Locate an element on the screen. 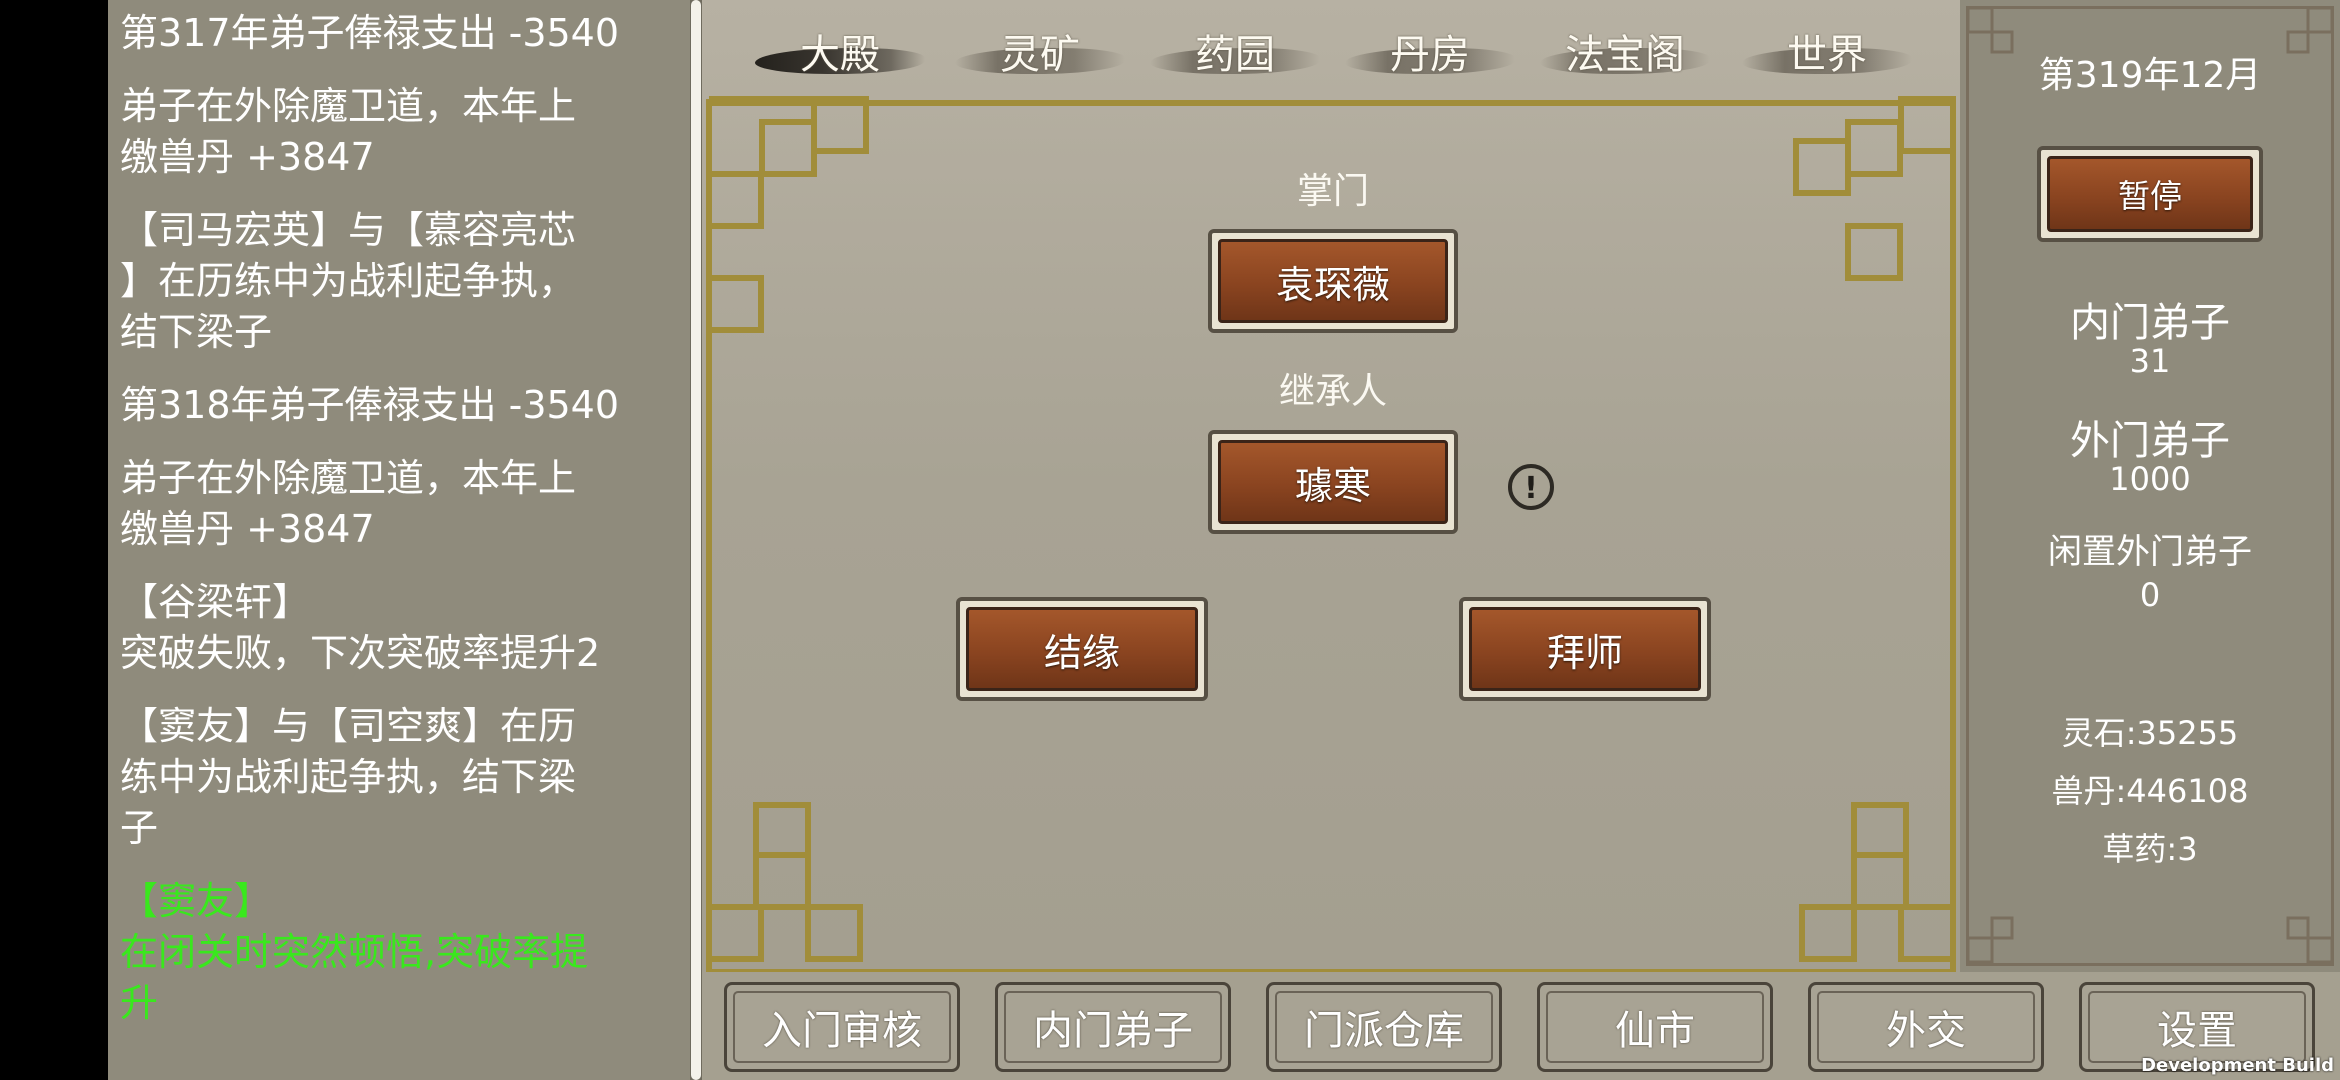  game-date: 第319年12月 is located at coordinates (2150, 75).